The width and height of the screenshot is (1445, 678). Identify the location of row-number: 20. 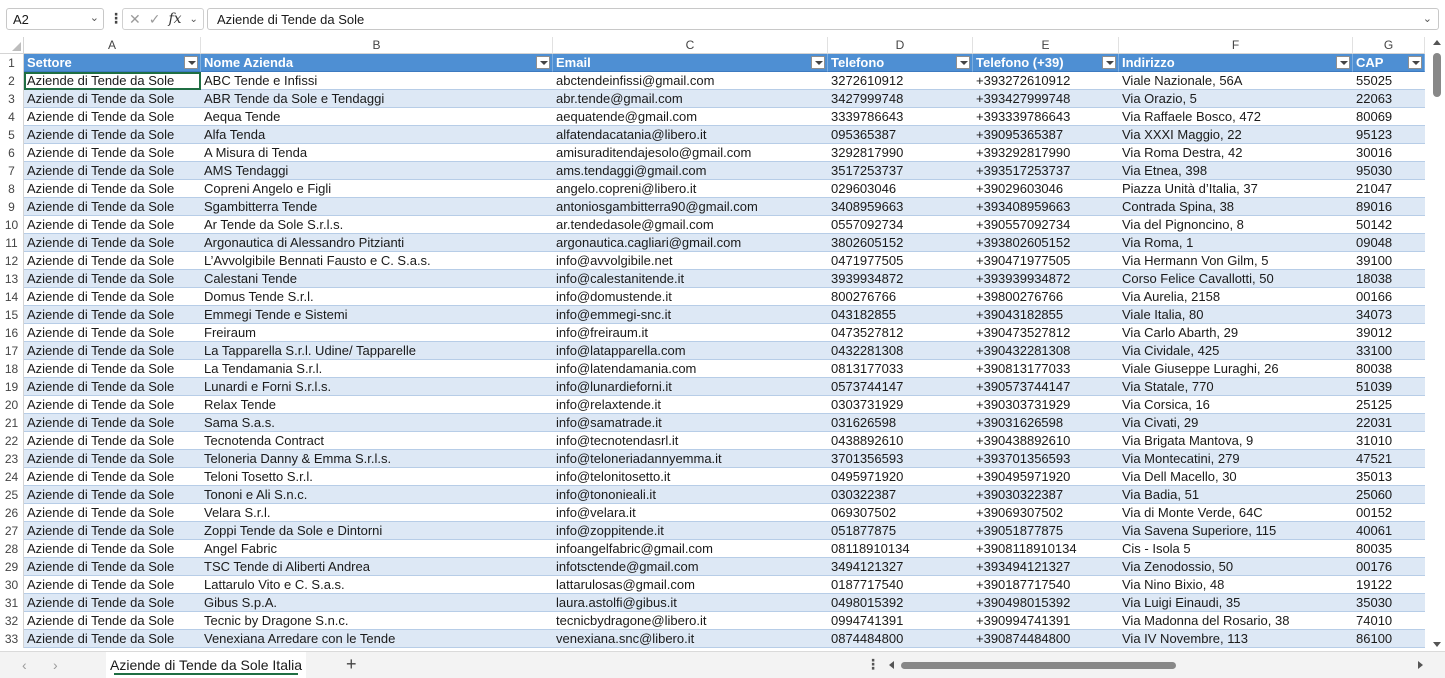
(12, 405).